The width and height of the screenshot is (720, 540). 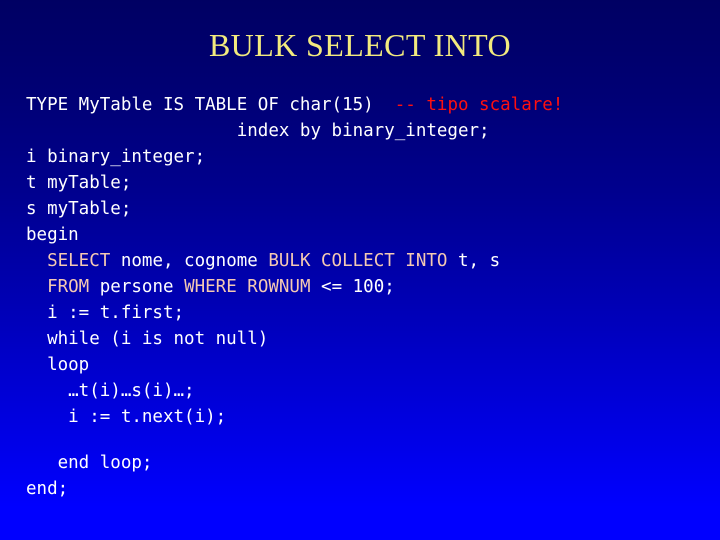 What do you see at coordinates (366, 313) in the screenshot?
I see `code-line: i := t.first;` at bounding box center [366, 313].